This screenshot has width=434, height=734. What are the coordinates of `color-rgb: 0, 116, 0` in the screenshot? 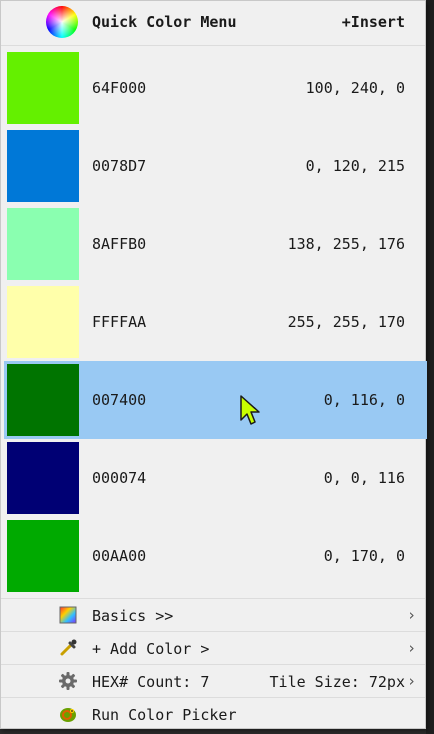 It's located at (364, 400).